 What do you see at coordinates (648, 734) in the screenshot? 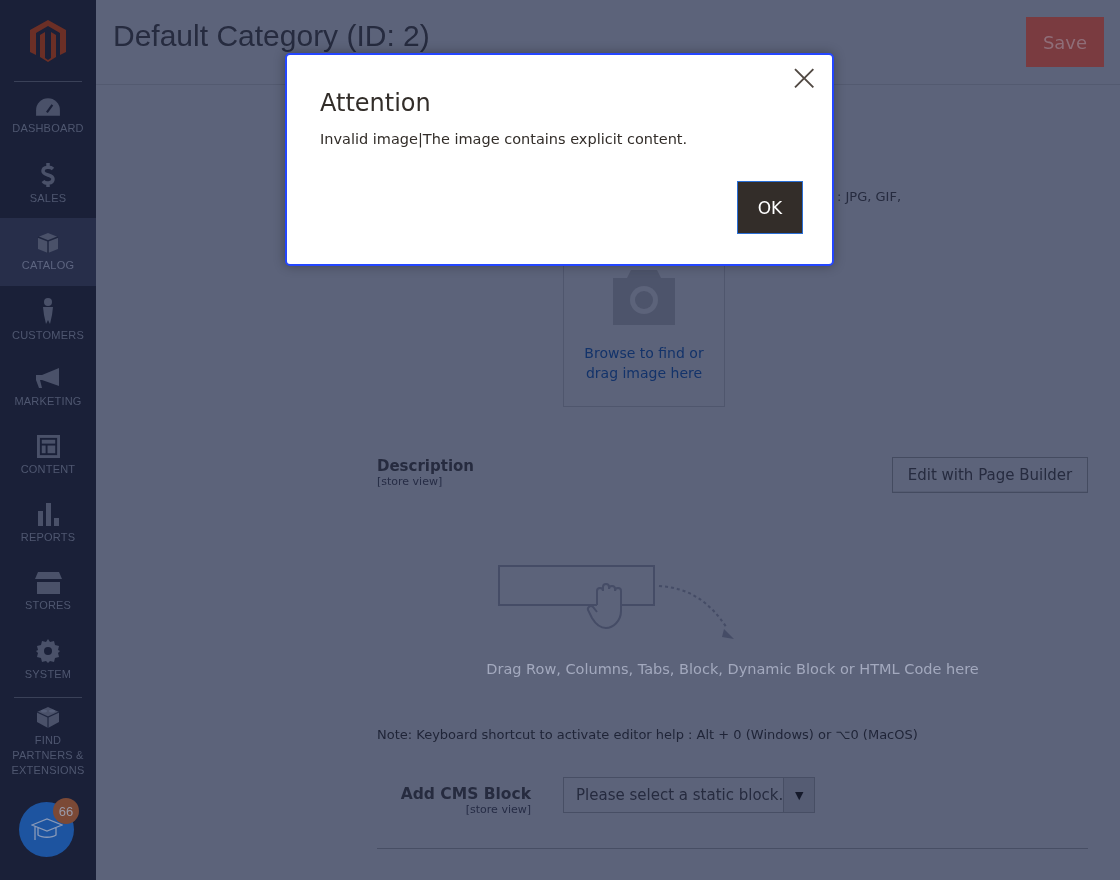
I see `shortcut-note: Note: Keyboard shortcut to activate editor help : Alt + 0 (Windows) or ⌥0 (MacOS)` at bounding box center [648, 734].